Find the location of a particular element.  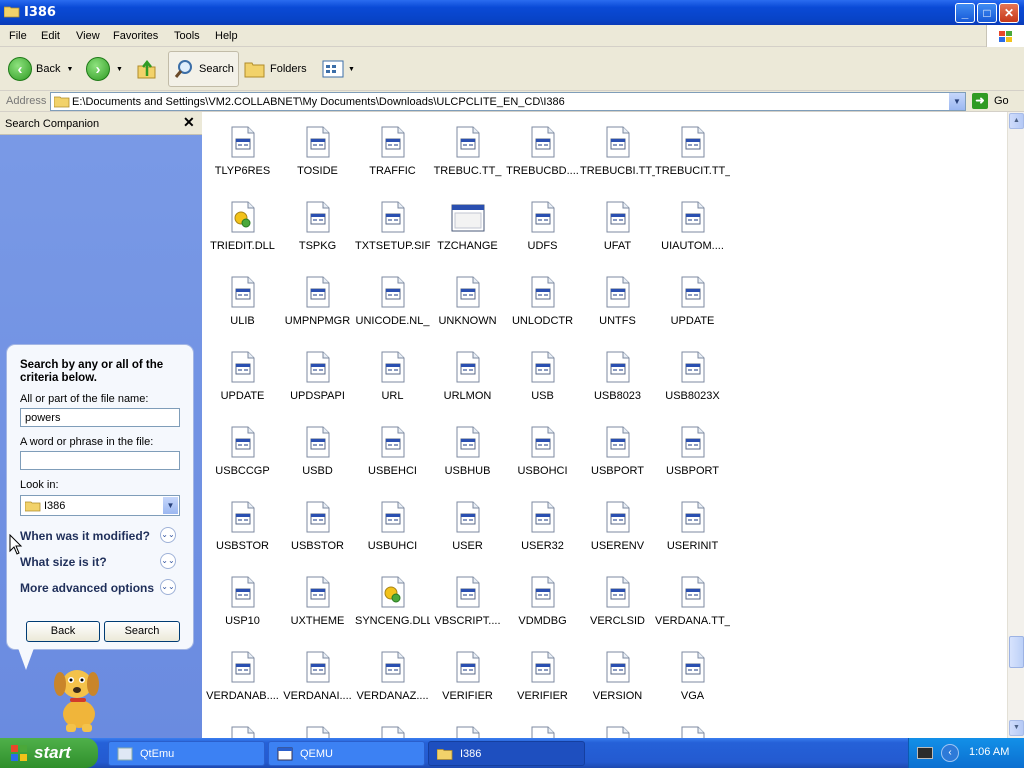

file-item: URLMON is located at coordinates (467, 388).